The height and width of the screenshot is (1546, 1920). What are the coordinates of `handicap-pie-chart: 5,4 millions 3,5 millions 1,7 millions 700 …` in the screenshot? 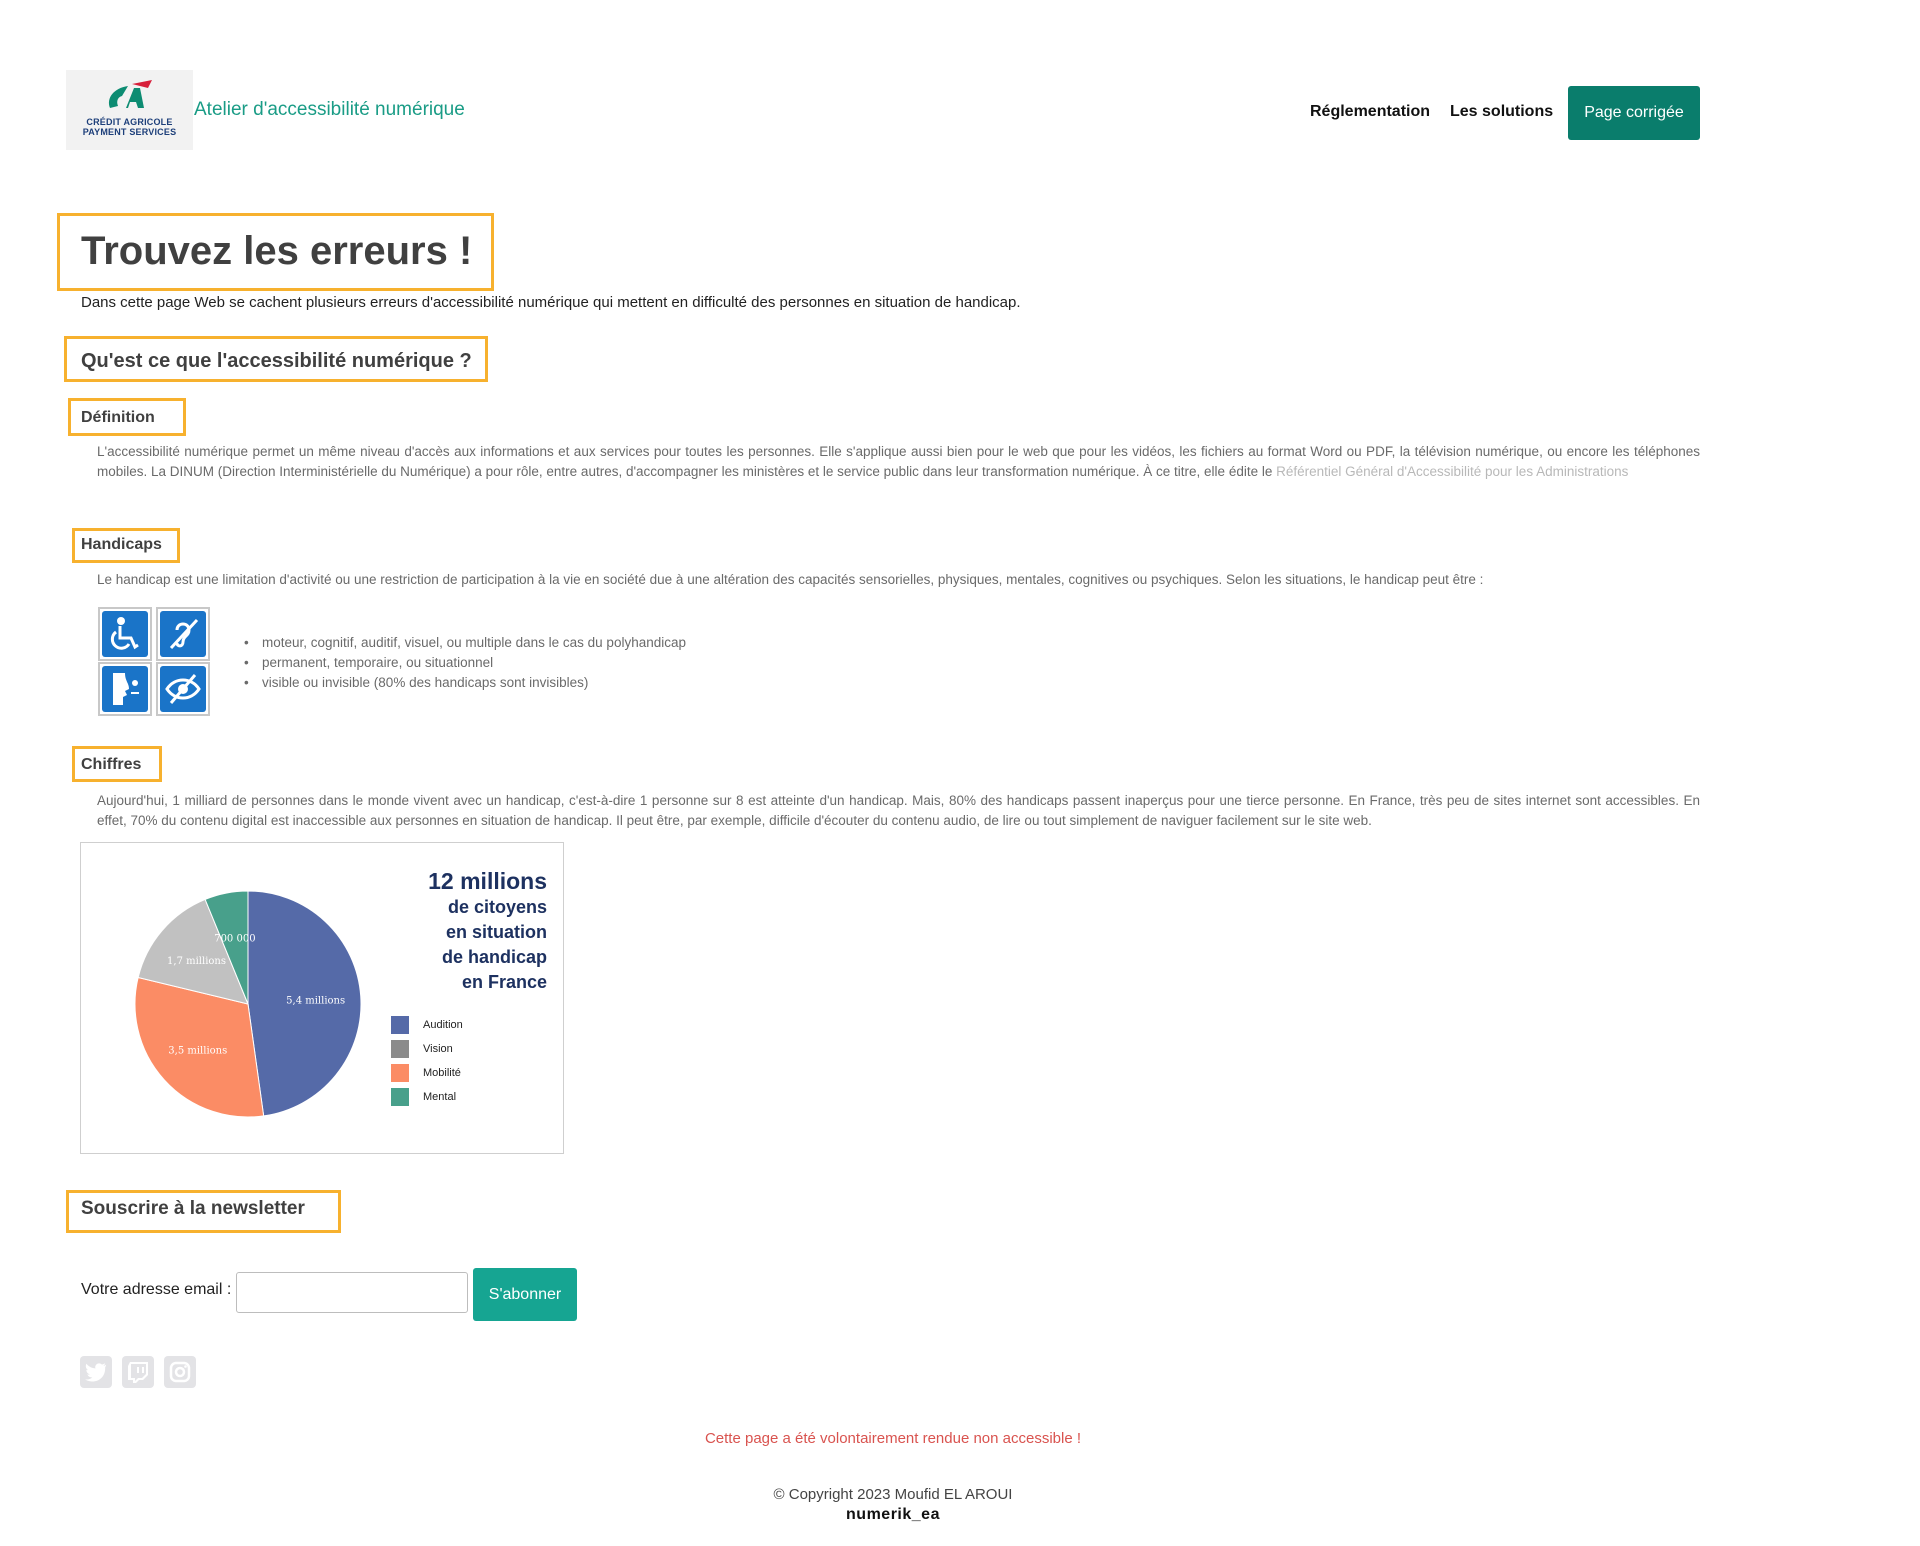 It's located at (322, 998).